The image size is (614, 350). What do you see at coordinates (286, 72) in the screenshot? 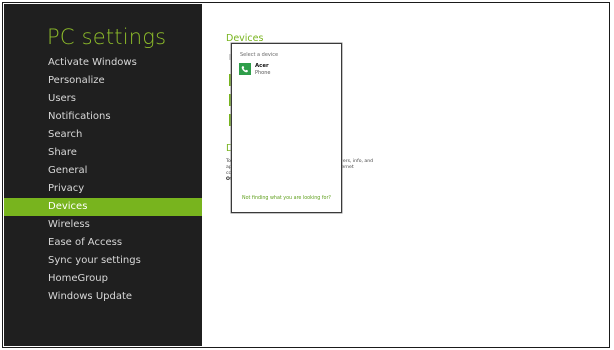
I see `device-option-acer: Acer Phone` at bounding box center [286, 72].